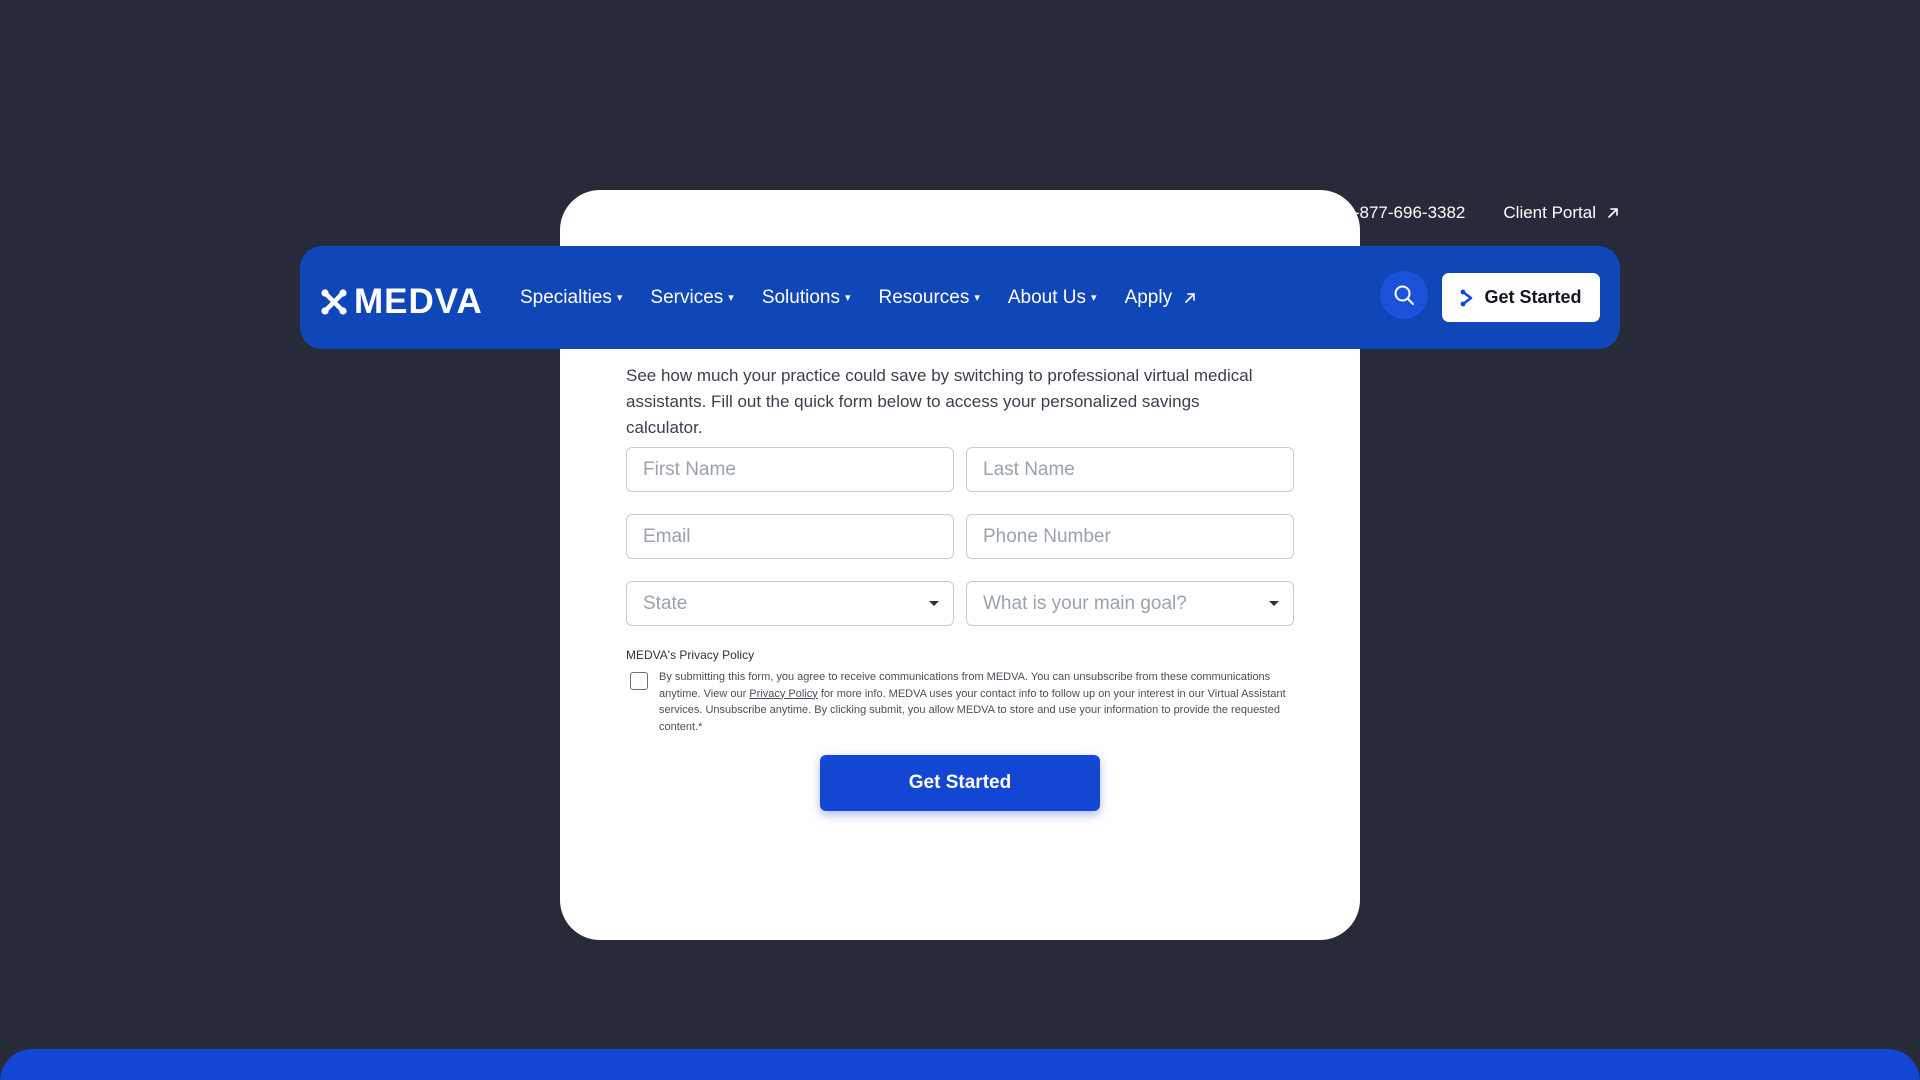 This screenshot has height=1080, width=1920. What do you see at coordinates (960, 1064) in the screenshot?
I see `footer-band` at bounding box center [960, 1064].